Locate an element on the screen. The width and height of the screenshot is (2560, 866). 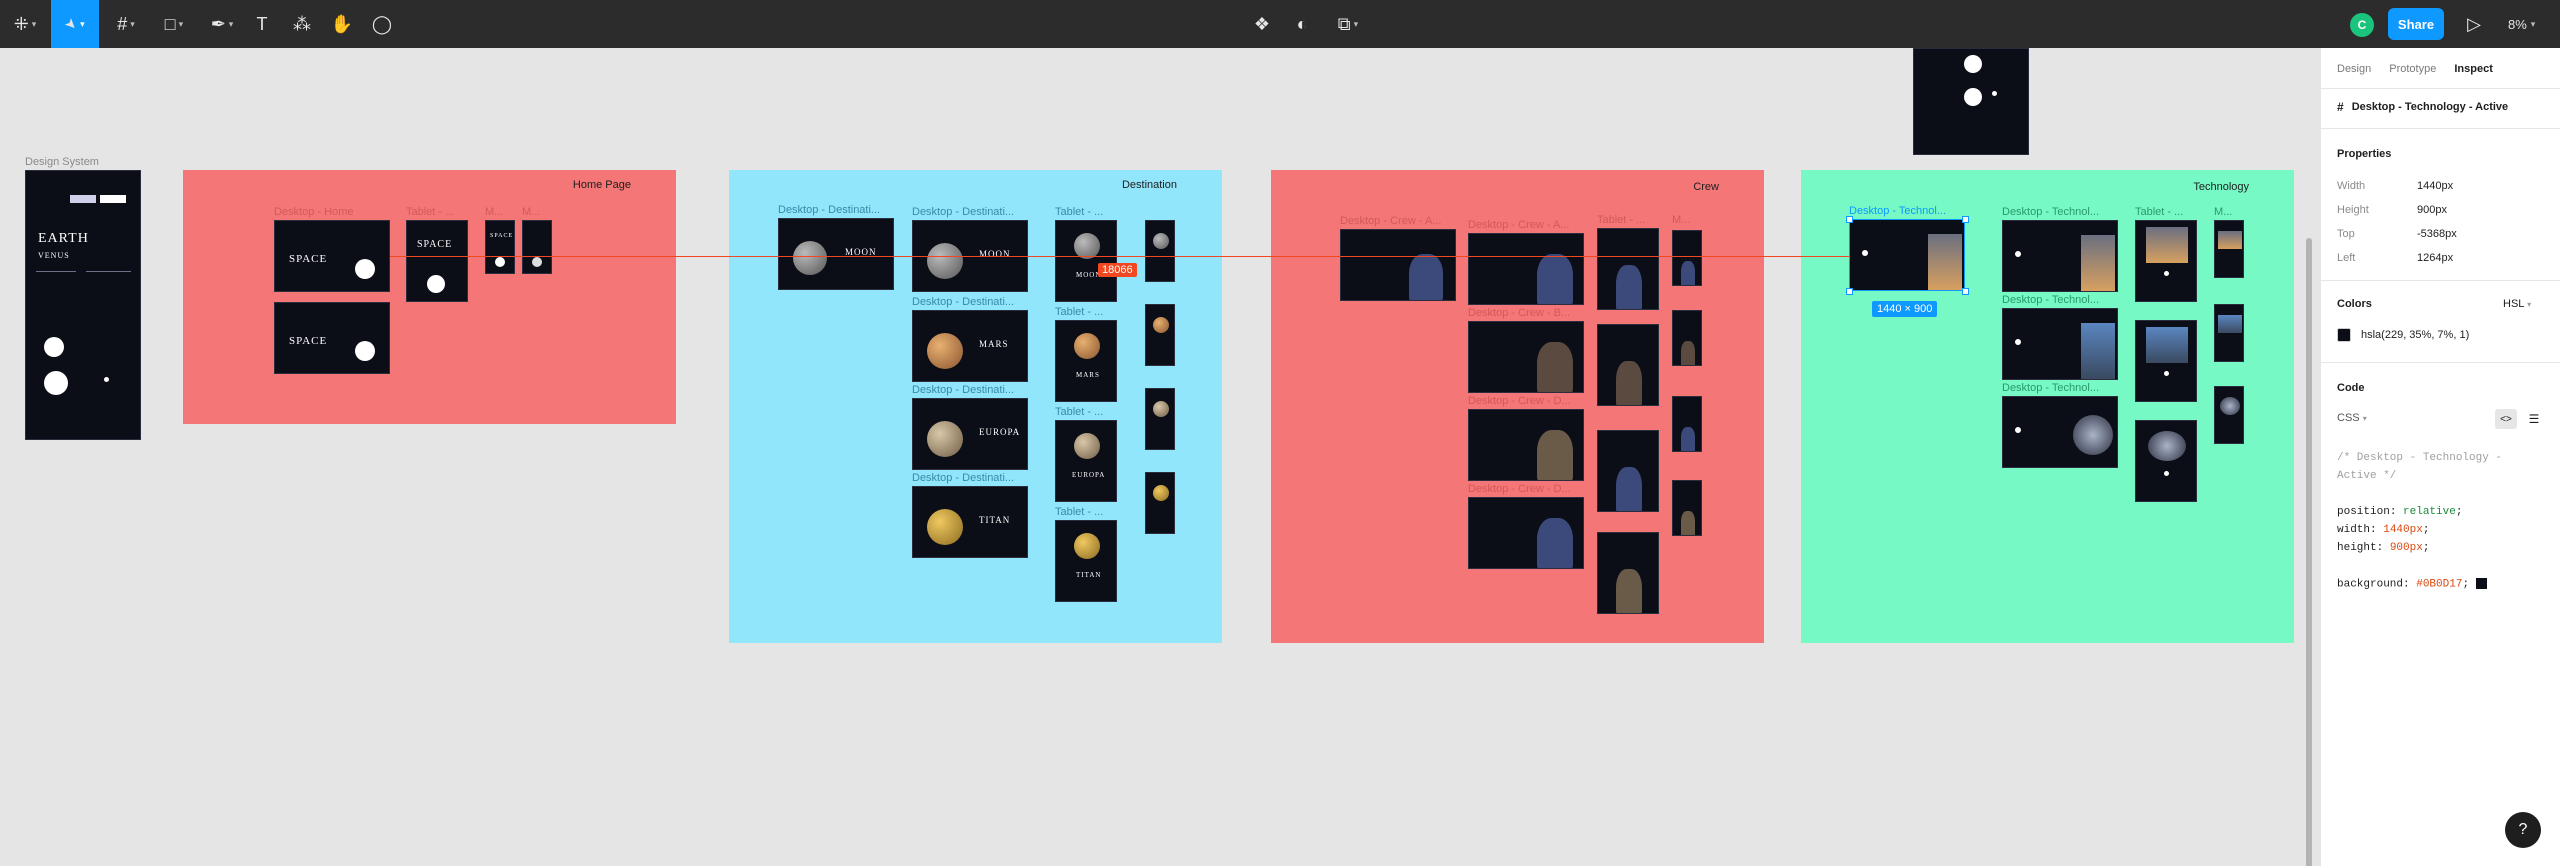
prop-value: -5368px is located at coordinates (2437, 234).